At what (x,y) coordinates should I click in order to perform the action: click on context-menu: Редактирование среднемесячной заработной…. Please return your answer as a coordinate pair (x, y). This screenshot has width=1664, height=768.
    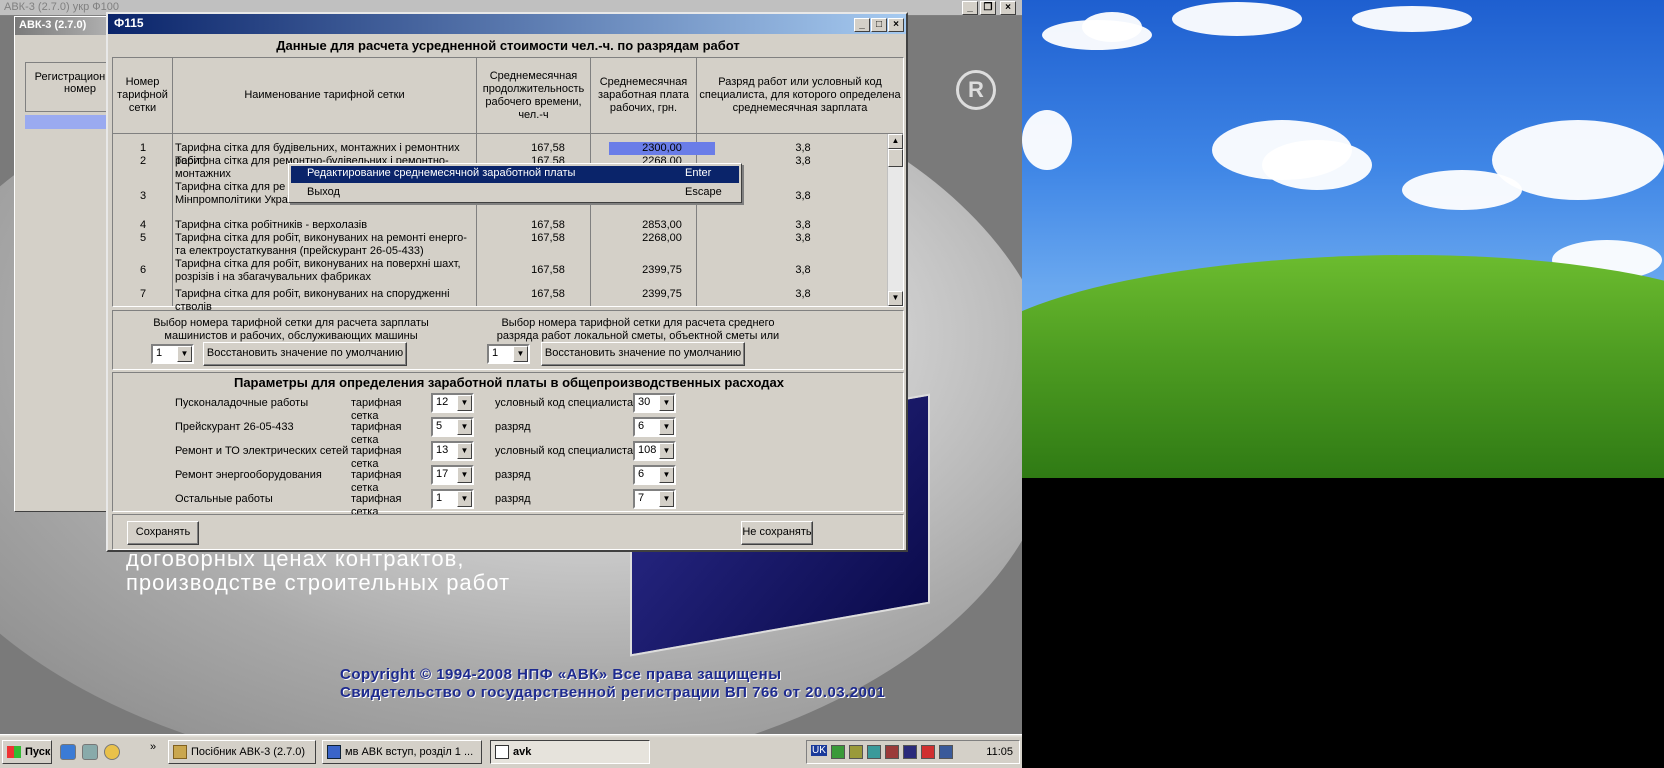
    Looking at the image, I should click on (515, 183).